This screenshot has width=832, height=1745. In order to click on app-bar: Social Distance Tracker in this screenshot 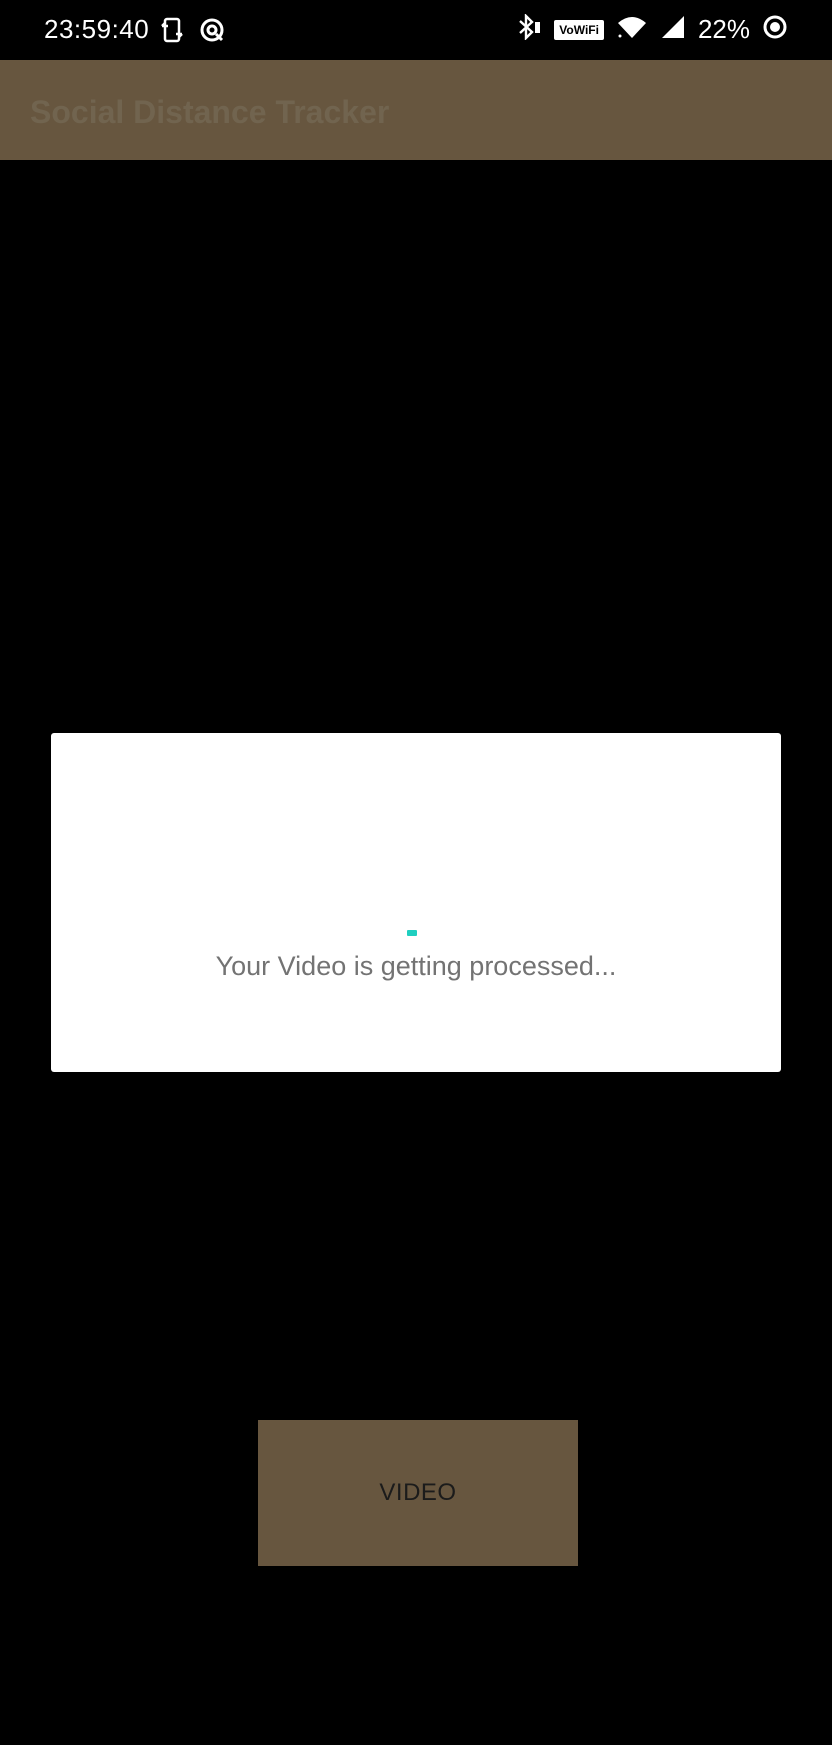, I will do `click(416, 110)`.